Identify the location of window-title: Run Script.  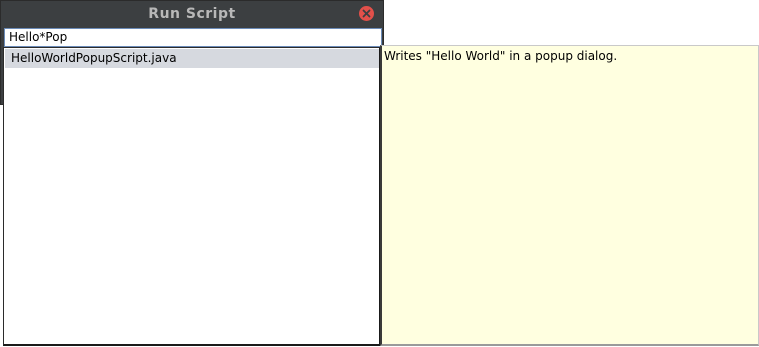
(192, 14).